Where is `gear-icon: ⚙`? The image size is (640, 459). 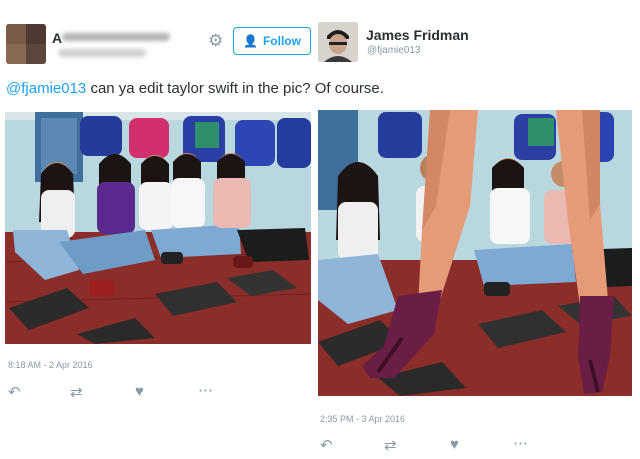
gear-icon: ⚙ is located at coordinates (215, 41).